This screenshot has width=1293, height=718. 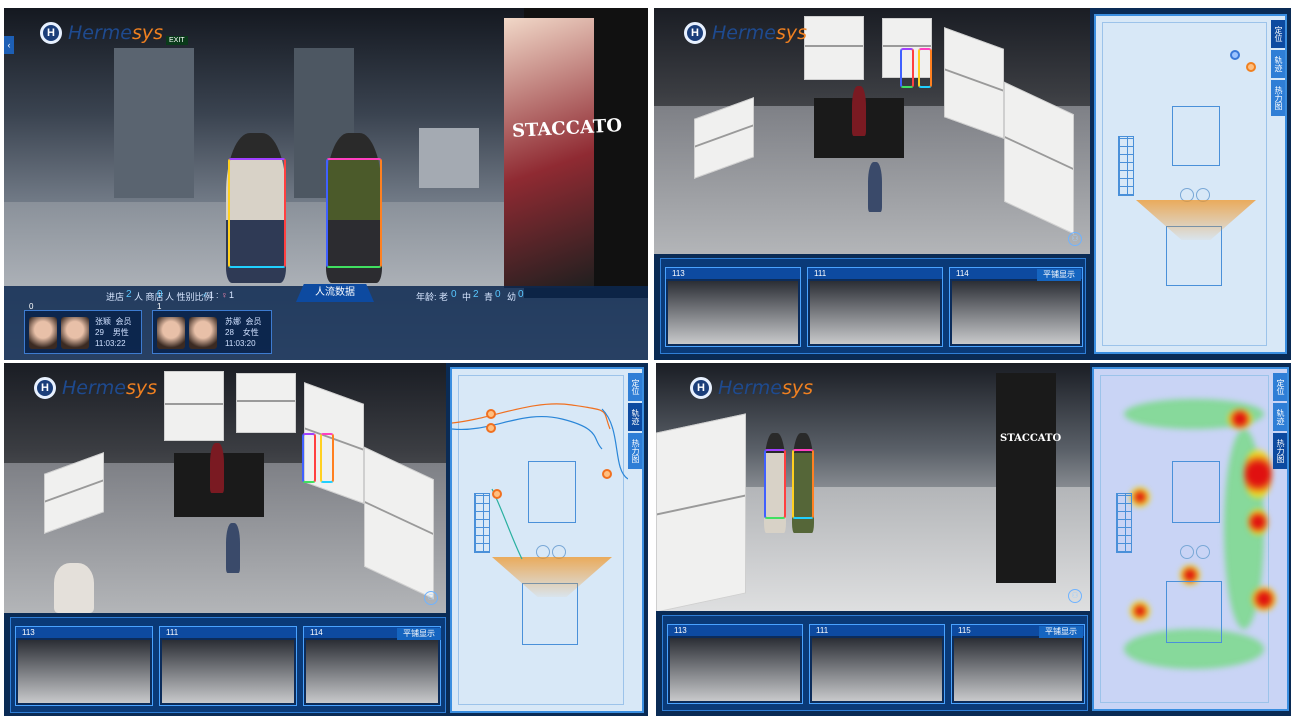 I want to click on camera-thumbnail-strip: 113 111 115 平铺显示, so click(x=875, y=663).